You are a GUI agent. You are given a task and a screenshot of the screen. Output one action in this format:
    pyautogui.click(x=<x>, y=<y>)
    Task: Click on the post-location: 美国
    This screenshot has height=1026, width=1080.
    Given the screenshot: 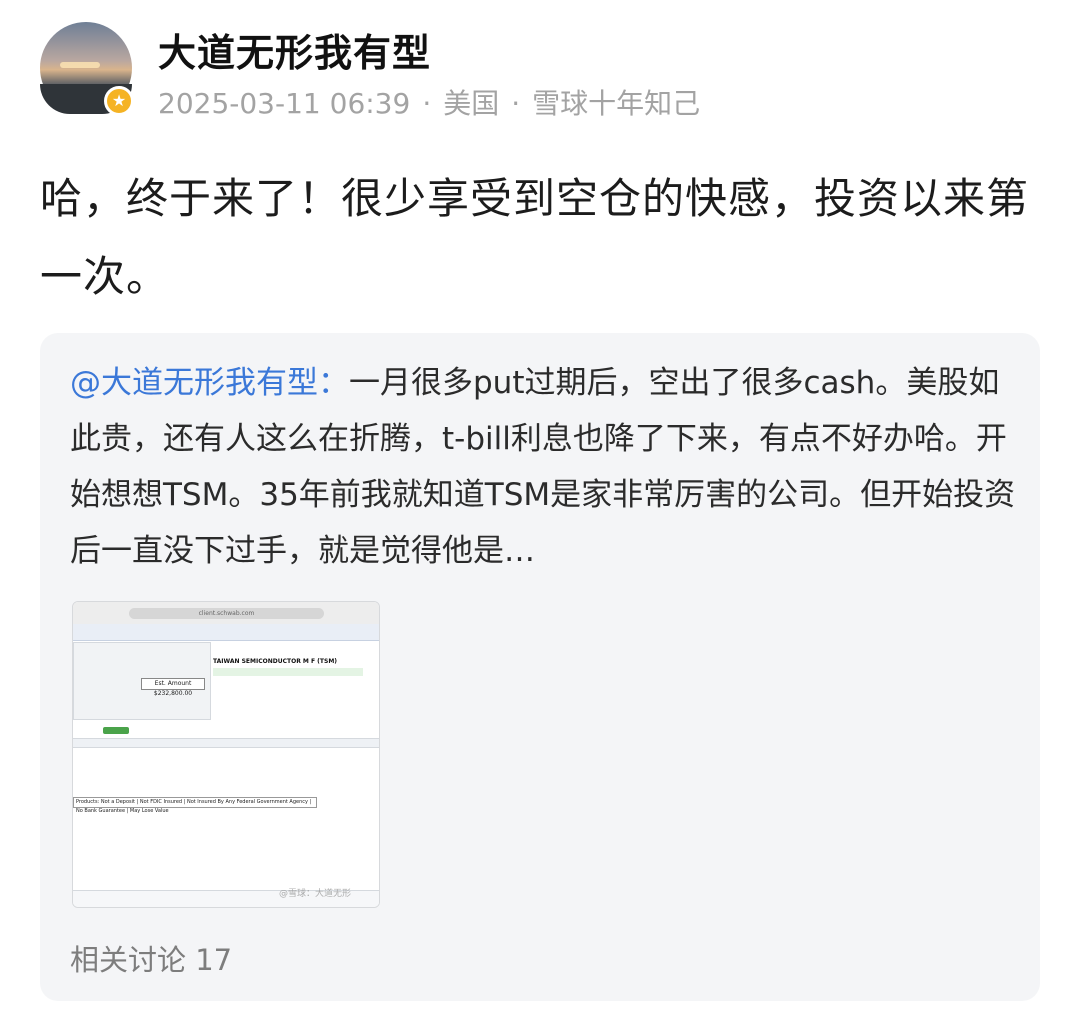 What is the action you would take?
    pyautogui.click(x=471, y=103)
    